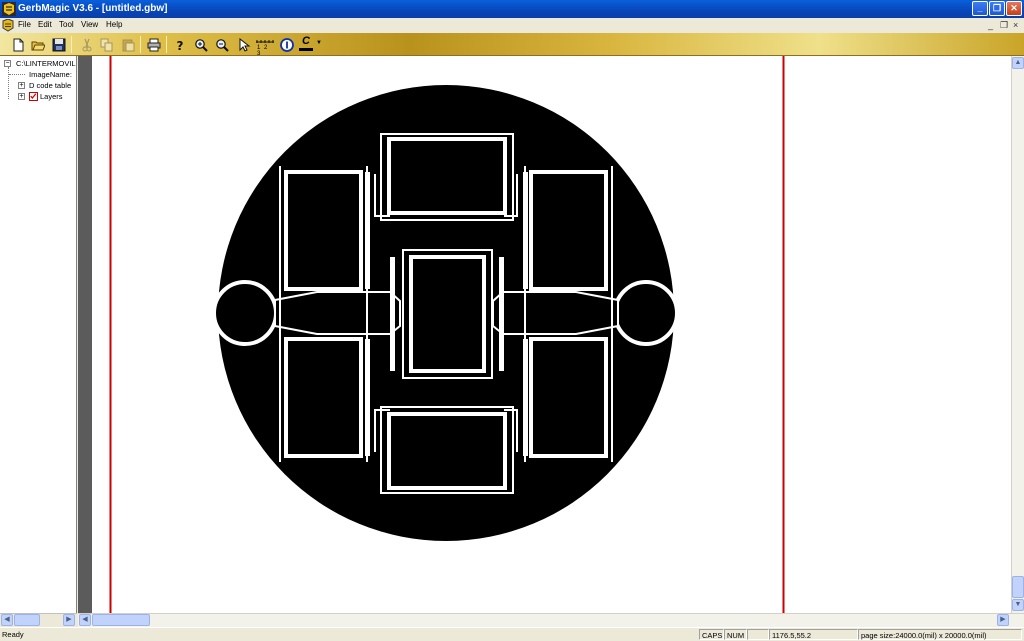 The height and width of the screenshot is (641, 1024). What do you see at coordinates (1018, 63) in the screenshot?
I see `scroll-up-icon: ▲` at bounding box center [1018, 63].